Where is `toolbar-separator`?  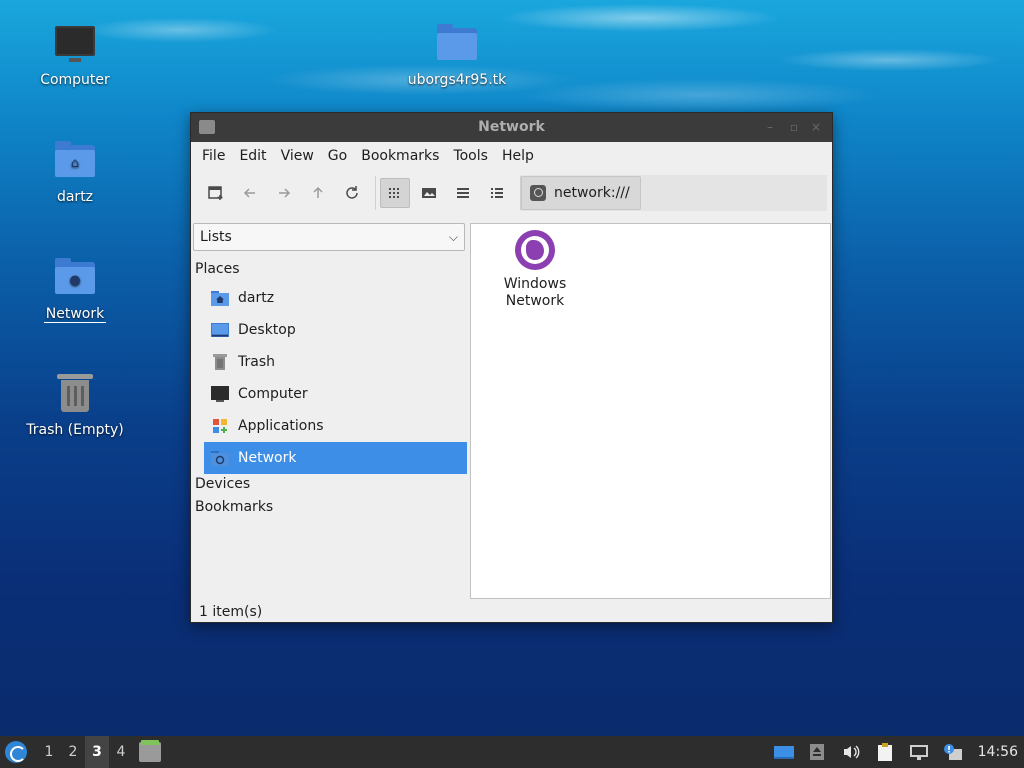
toolbar-separator is located at coordinates (375, 193).